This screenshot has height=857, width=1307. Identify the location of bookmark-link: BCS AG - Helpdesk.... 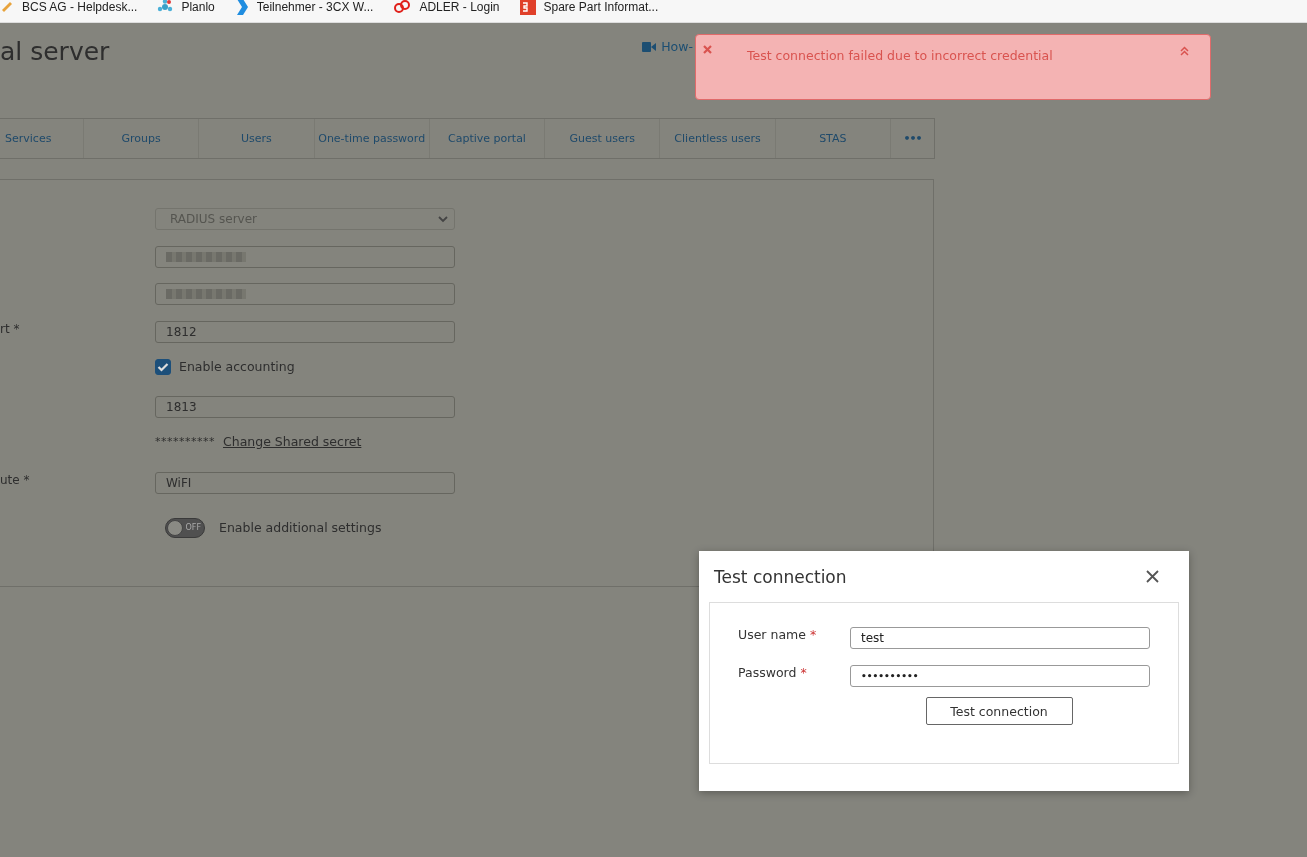
(69, 7).